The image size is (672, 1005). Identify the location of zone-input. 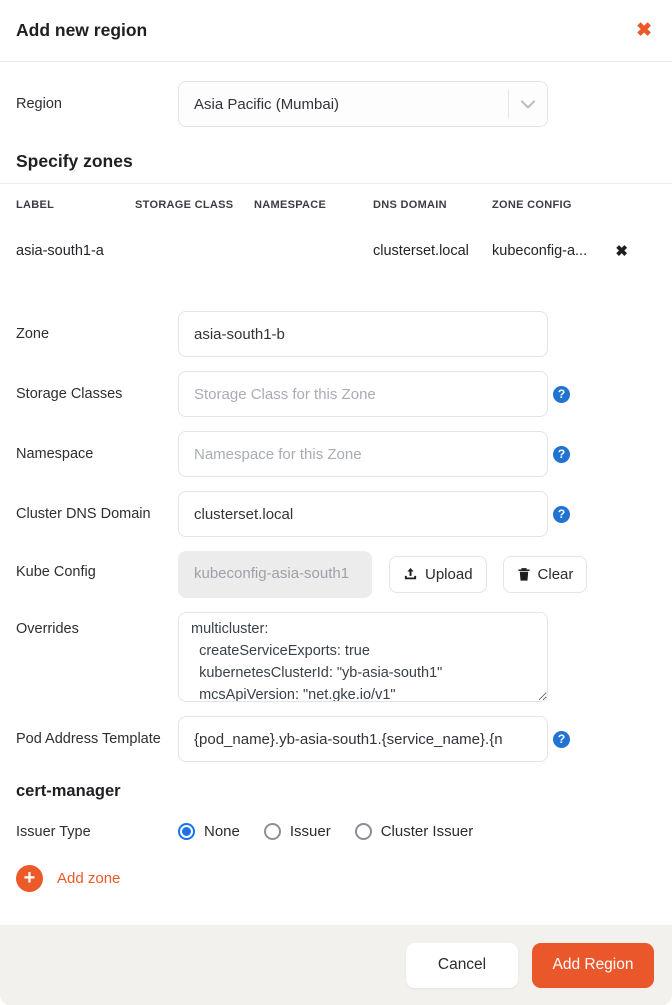
(363, 334).